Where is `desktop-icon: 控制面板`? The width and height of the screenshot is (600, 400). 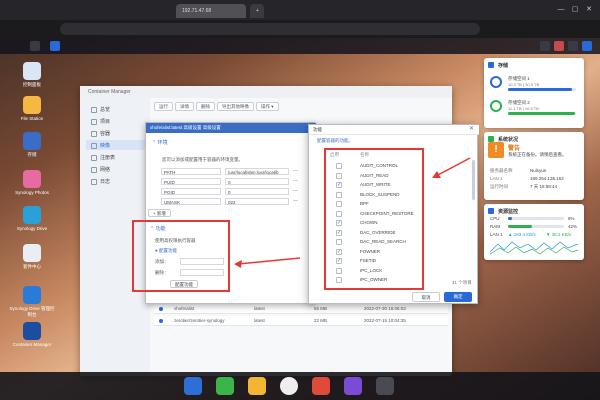
desktop-icon: 控制面板 is located at coordinates (32, 75).